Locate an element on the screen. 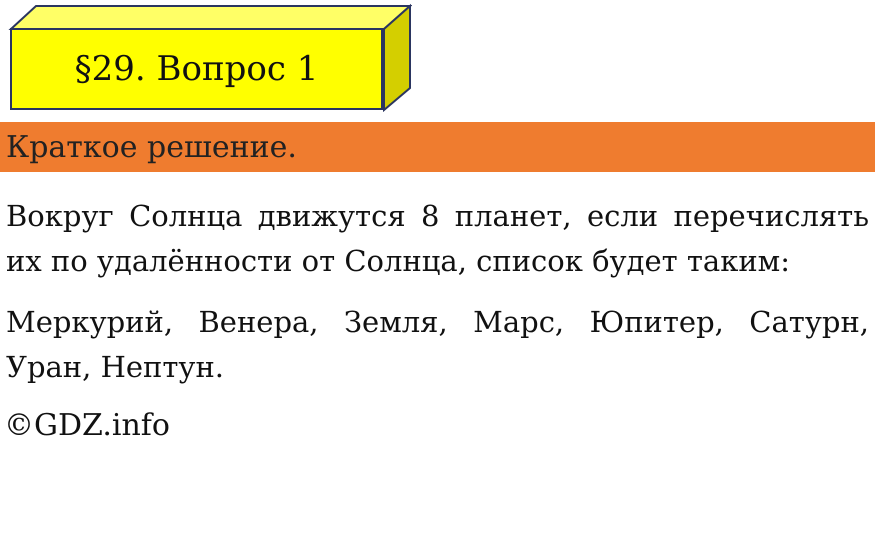 This screenshot has width=875, height=533. section-bar: Краткое решение. is located at coordinates (437, 147).